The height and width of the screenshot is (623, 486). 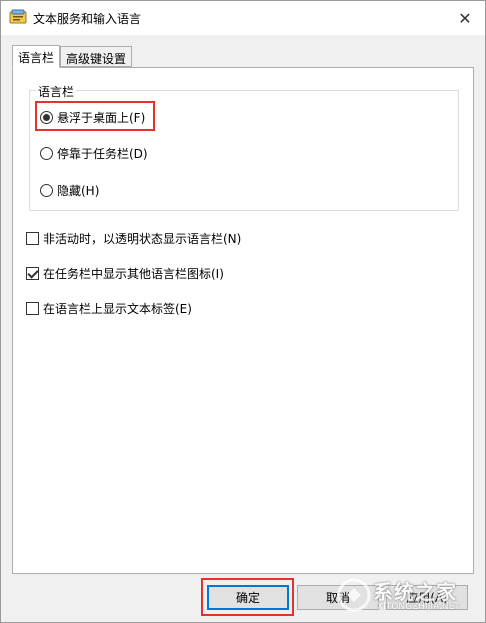 I want to click on checkbox-transparent-when-inactive: 非活动时，以透明状态显示语言栏(N), so click(x=133, y=238).